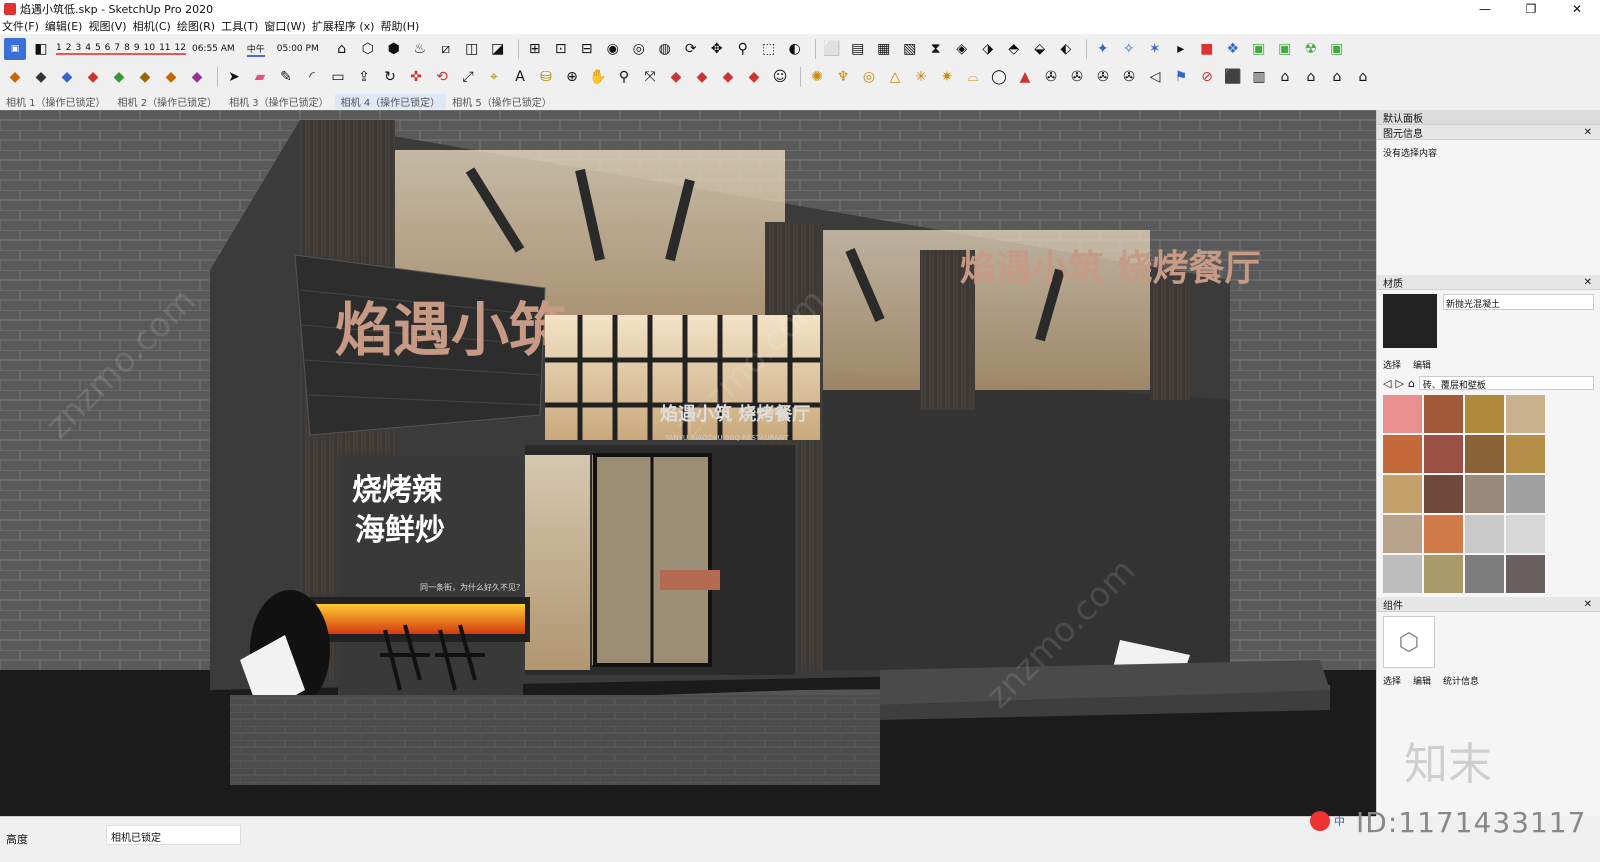 Image resolution: width=1600 pixels, height=862 pixels. I want to click on text-icon: A, so click(520, 77).